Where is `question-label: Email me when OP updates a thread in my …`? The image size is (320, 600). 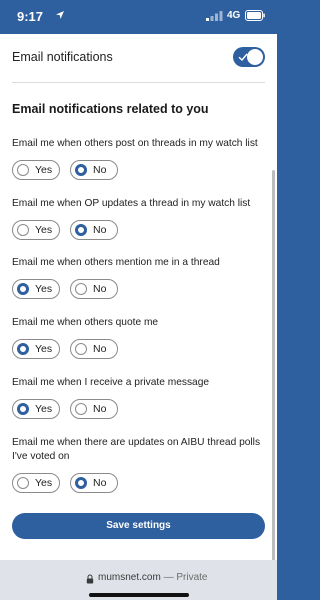 question-label: Email me when OP updates a thread in my … is located at coordinates (131, 203).